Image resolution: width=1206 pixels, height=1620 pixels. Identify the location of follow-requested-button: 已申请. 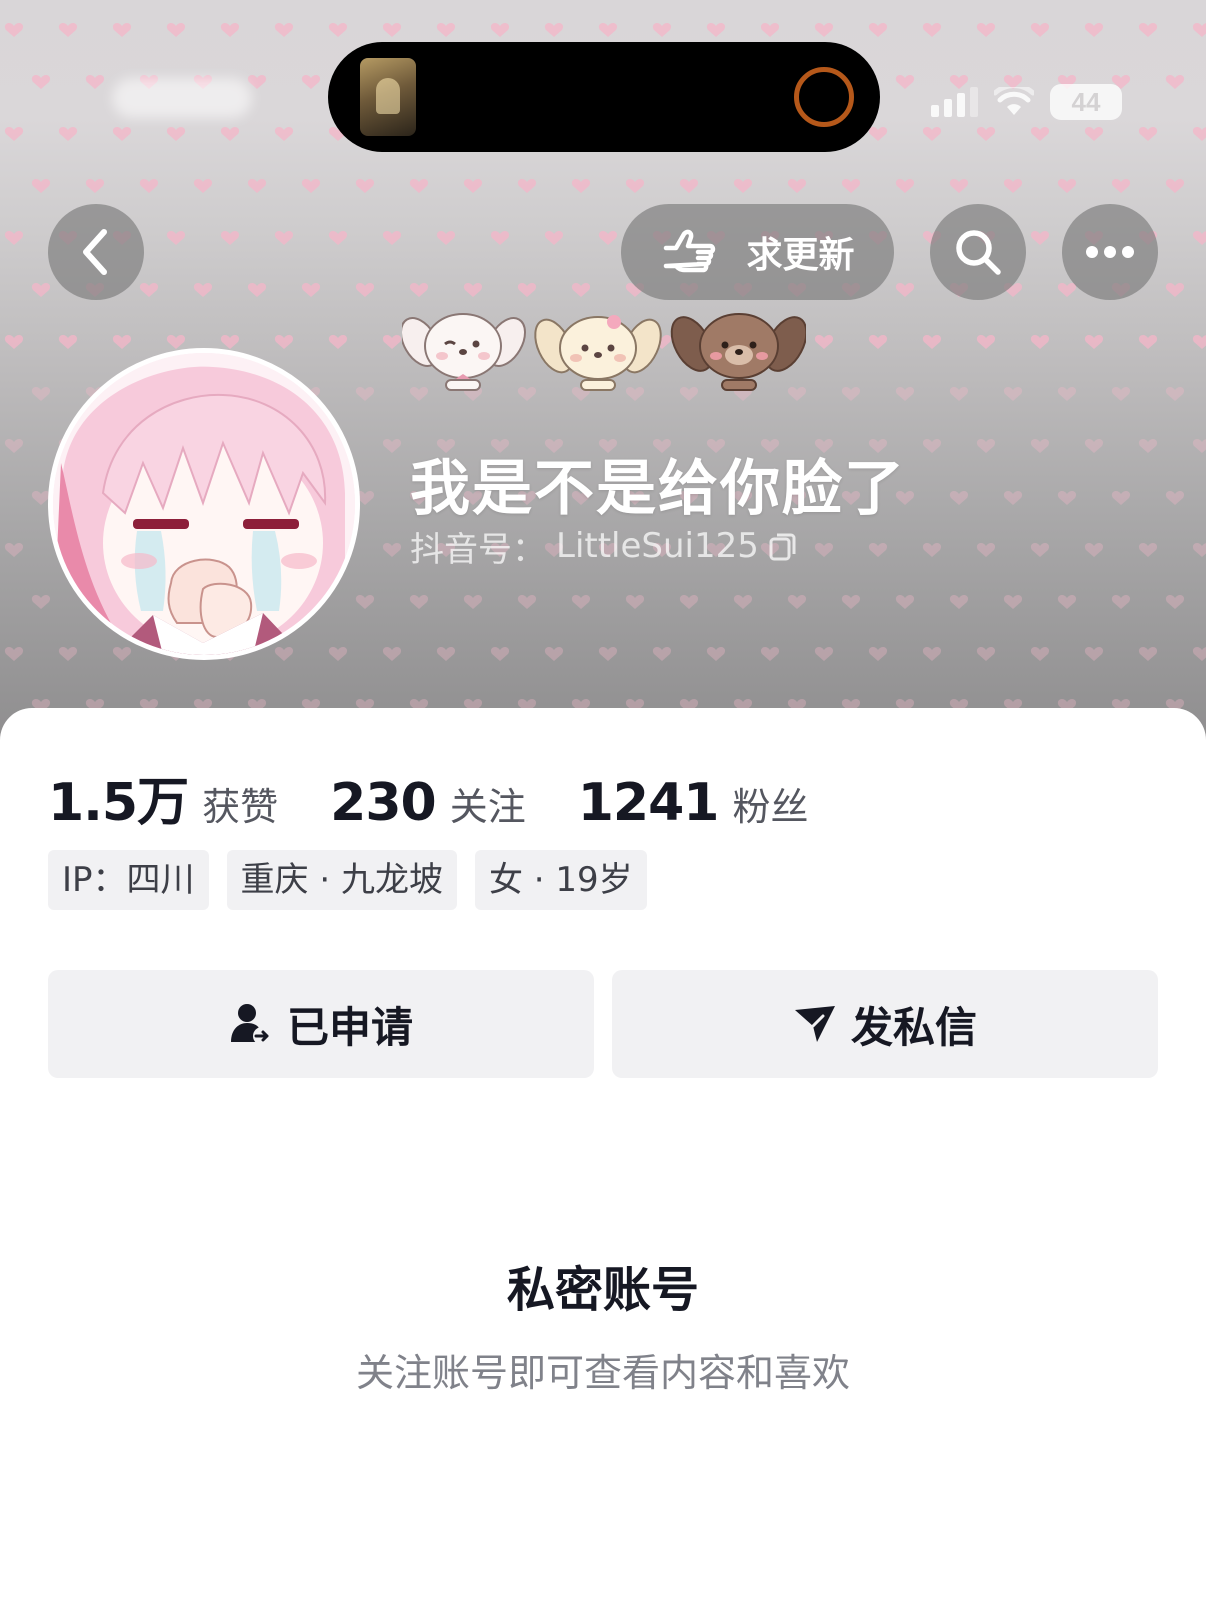
(321, 1024).